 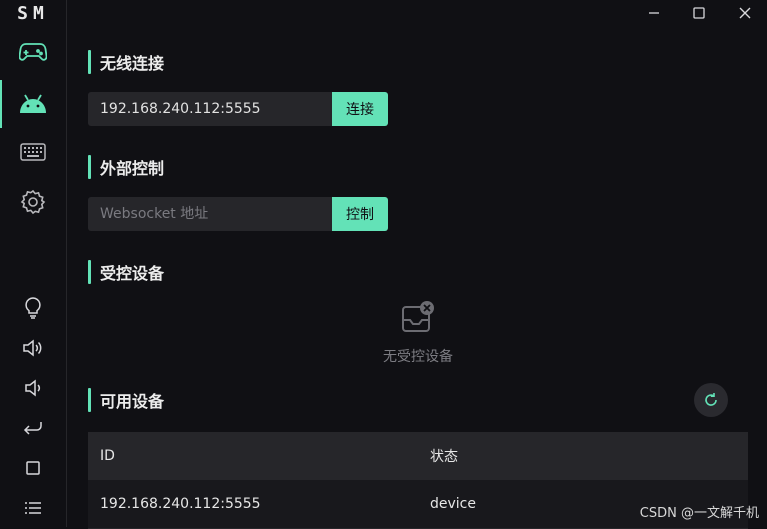 What do you see at coordinates (107, 456) in the screenshot?
I see `column-header-id: ID` at bounding box center [107, 456].